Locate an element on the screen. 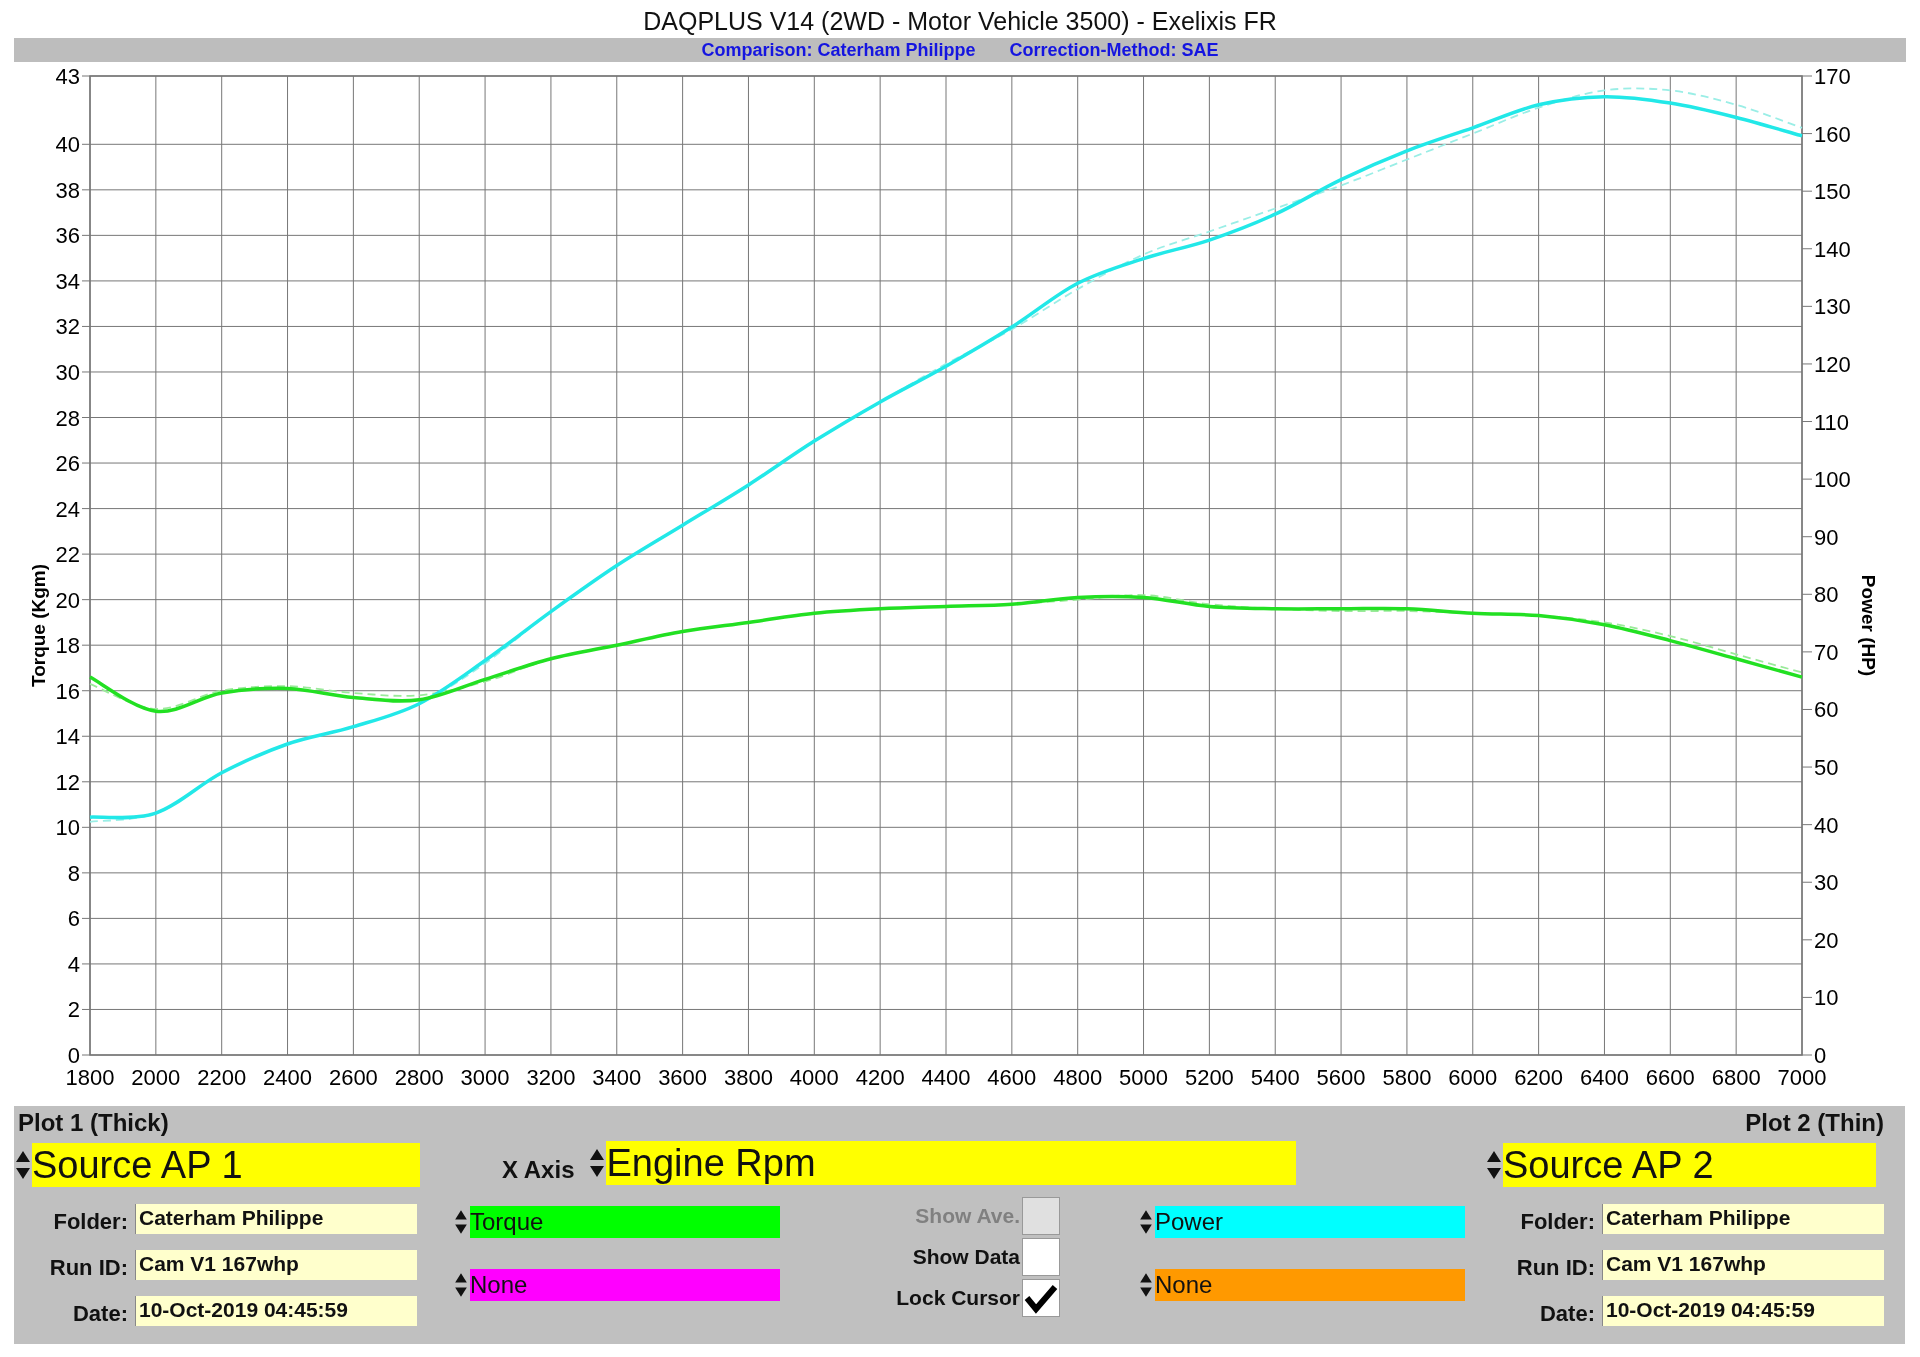  axis-tick-label: 70 is located at coordinates (1826, 652).